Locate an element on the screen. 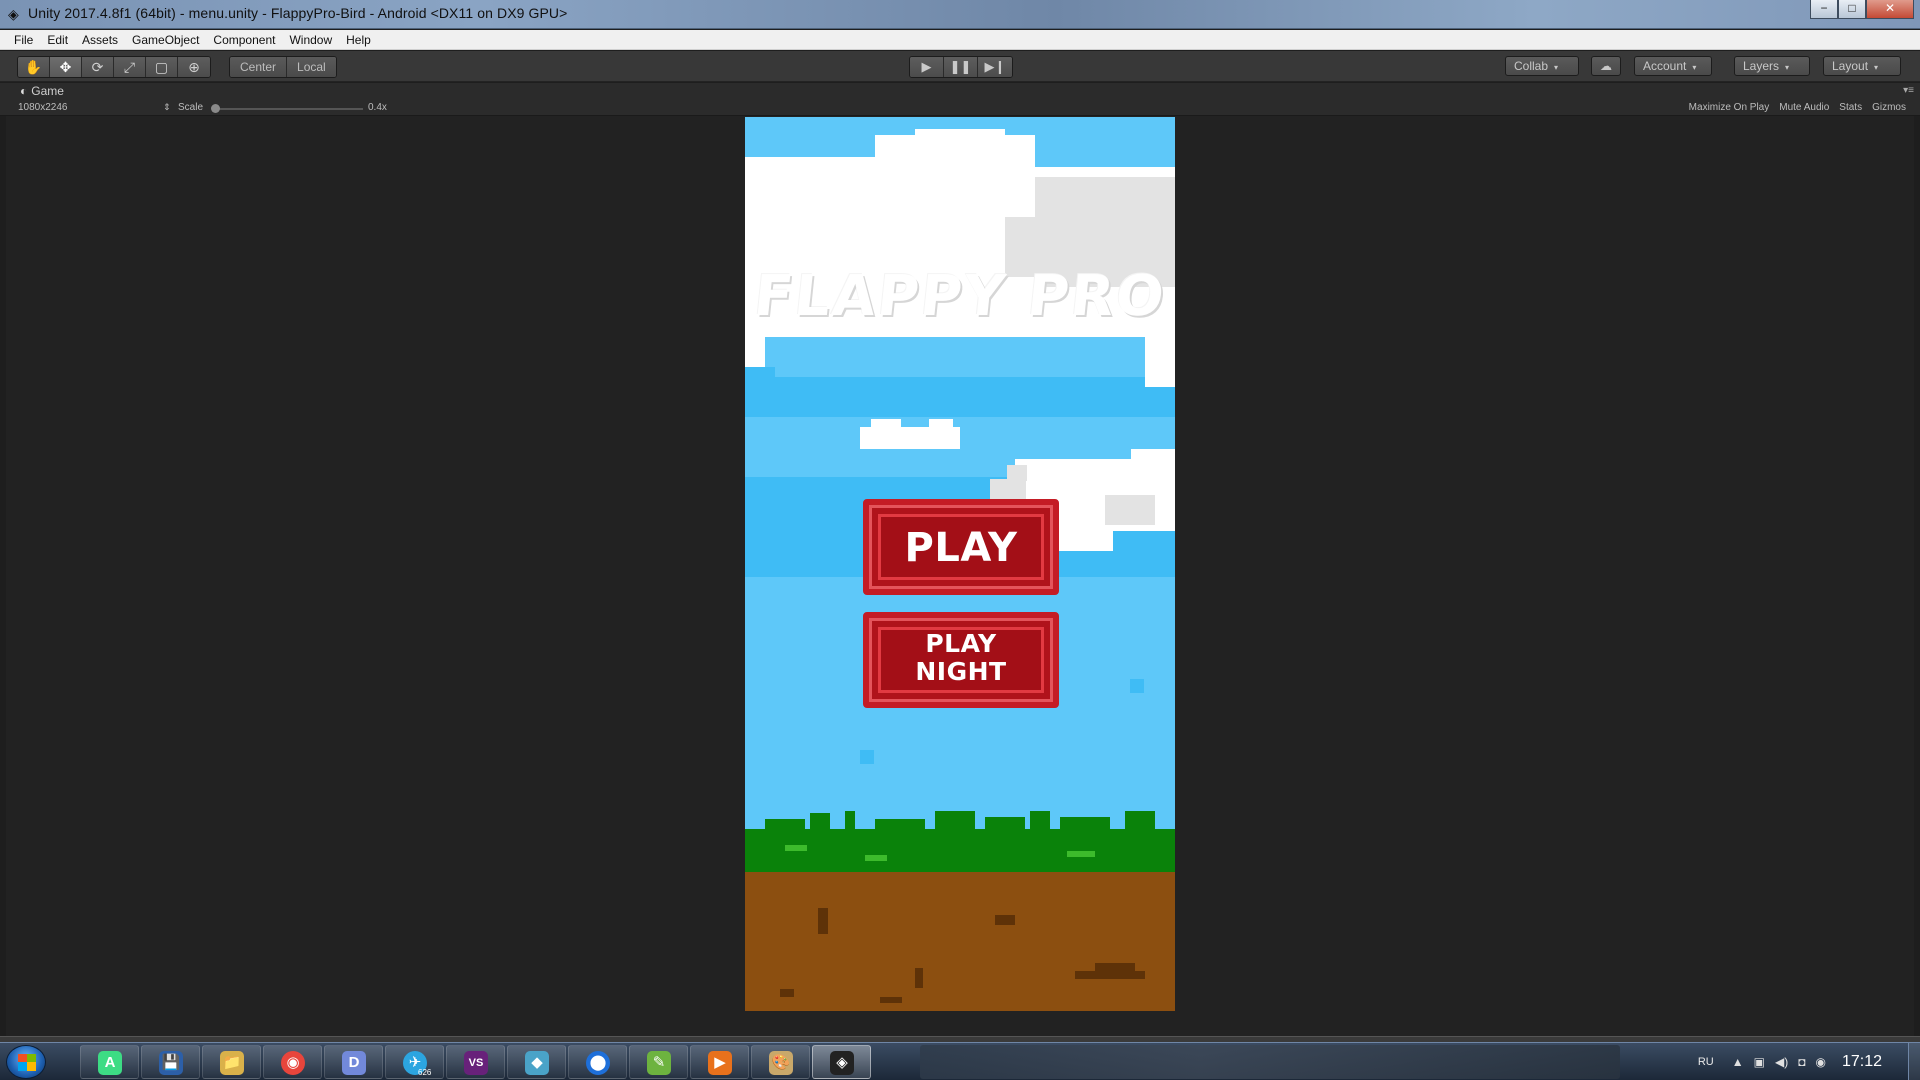  play-button-icon: ▶ is located at coordinates (927, 67).